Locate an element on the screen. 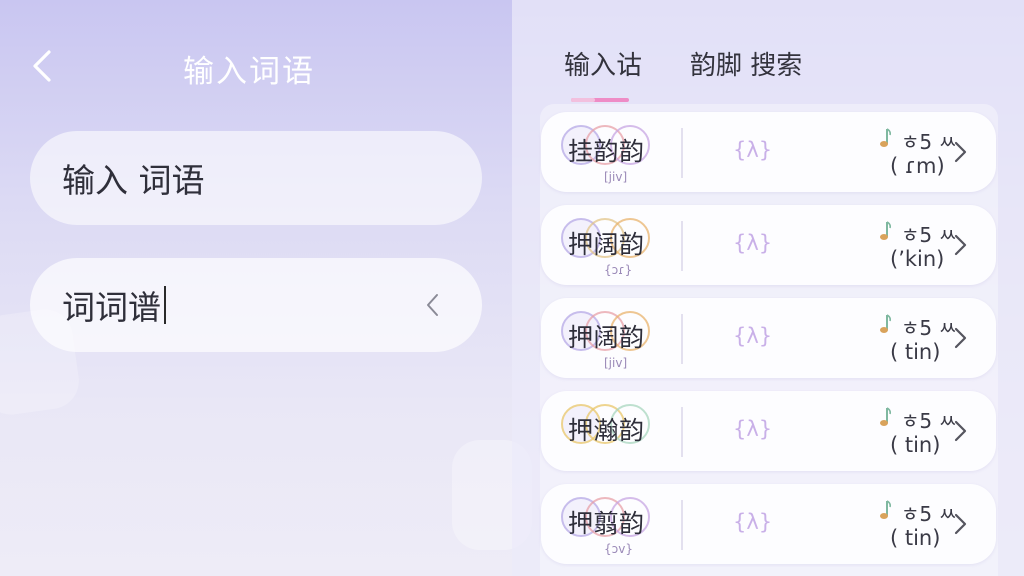 The image size is (1024, 576). word-input-placeholder: 输入 词语 is located at coordinates (133, 180).